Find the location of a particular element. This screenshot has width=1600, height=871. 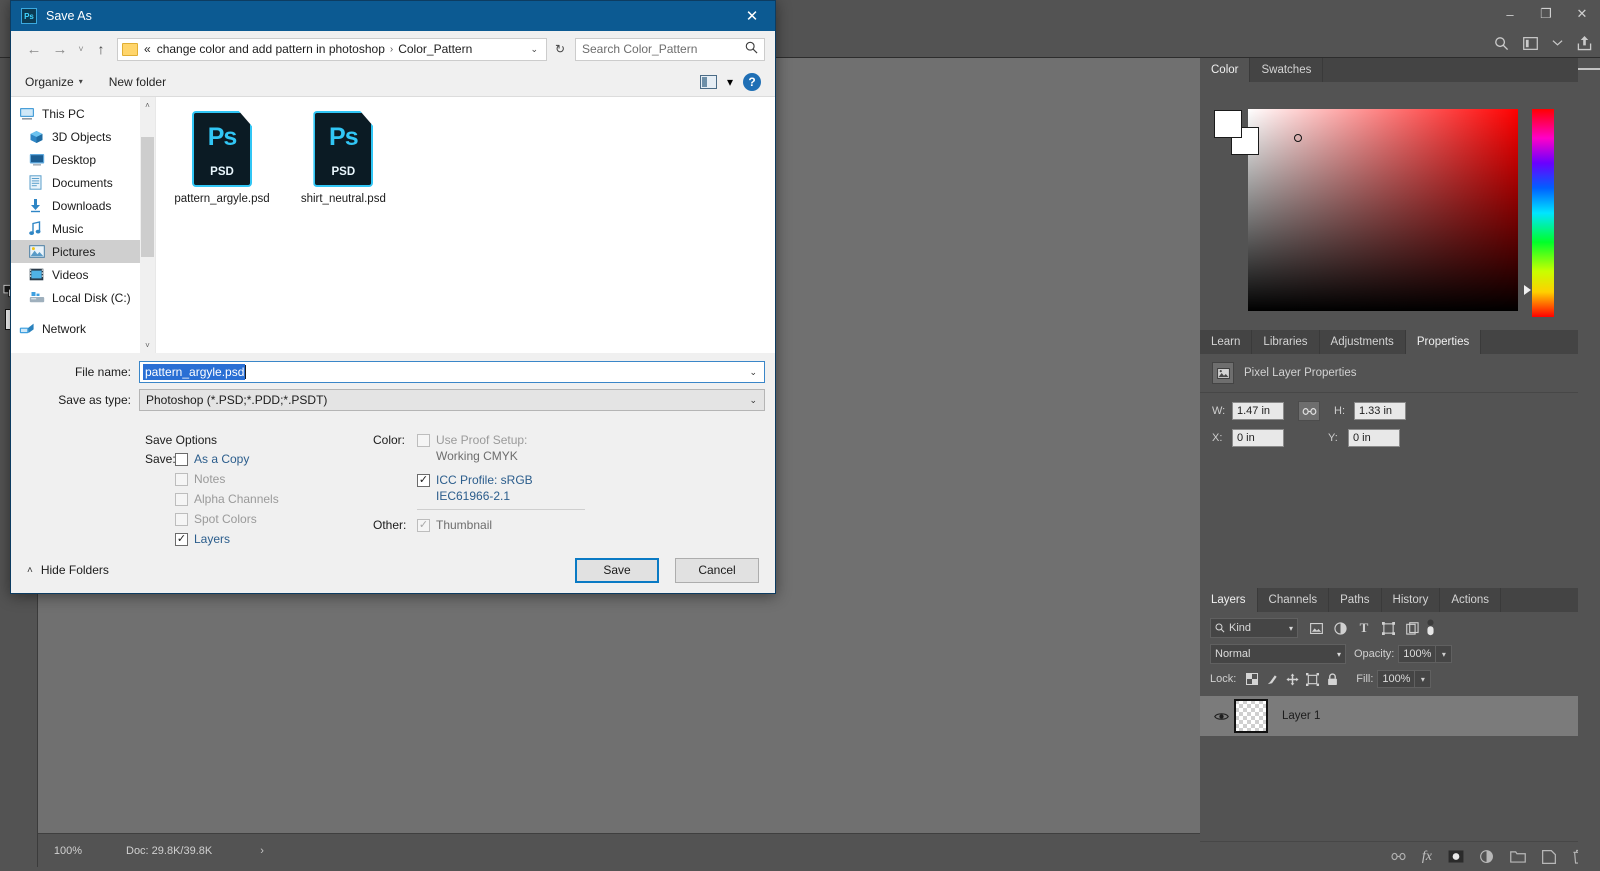

refresh-icon: ↻ is located at coordinates (560, 49).